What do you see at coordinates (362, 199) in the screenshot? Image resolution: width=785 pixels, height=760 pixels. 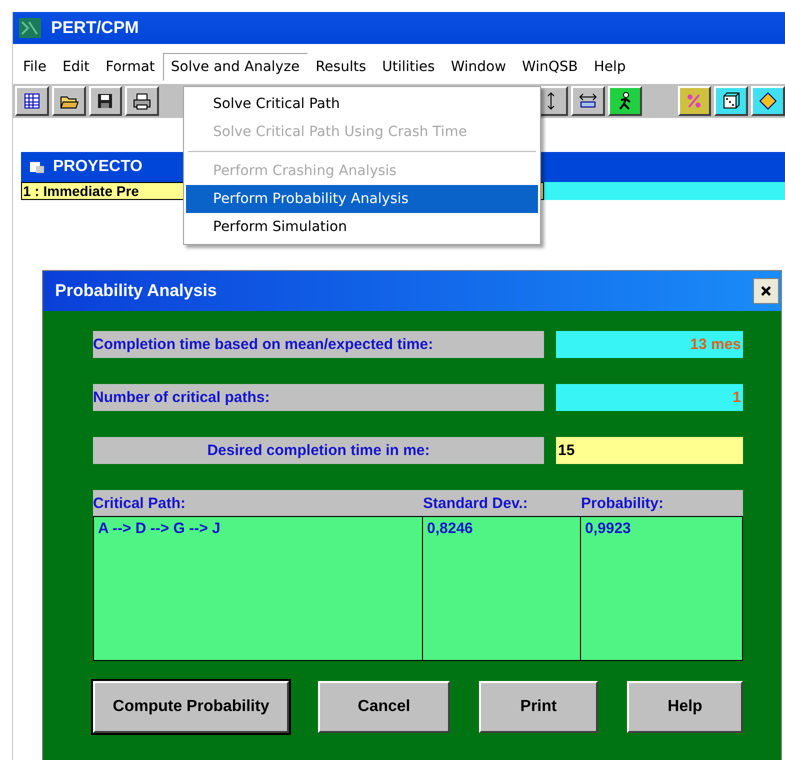 I see `menu-option: Perform Probability Analysis` at bounding box center [362, 199].